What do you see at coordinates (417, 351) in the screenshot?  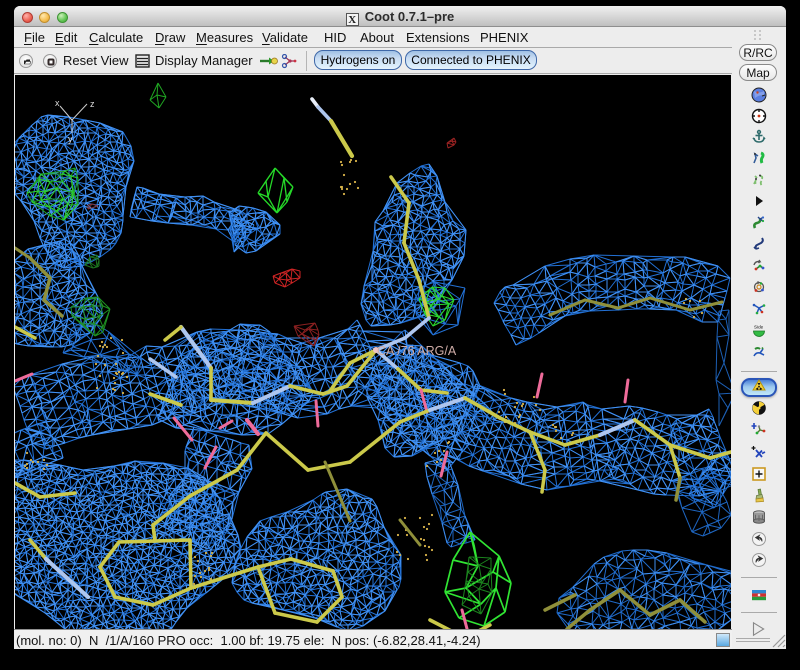 I see `svg-text: CA /76 ARG/A` at bounding box center [417, 351].